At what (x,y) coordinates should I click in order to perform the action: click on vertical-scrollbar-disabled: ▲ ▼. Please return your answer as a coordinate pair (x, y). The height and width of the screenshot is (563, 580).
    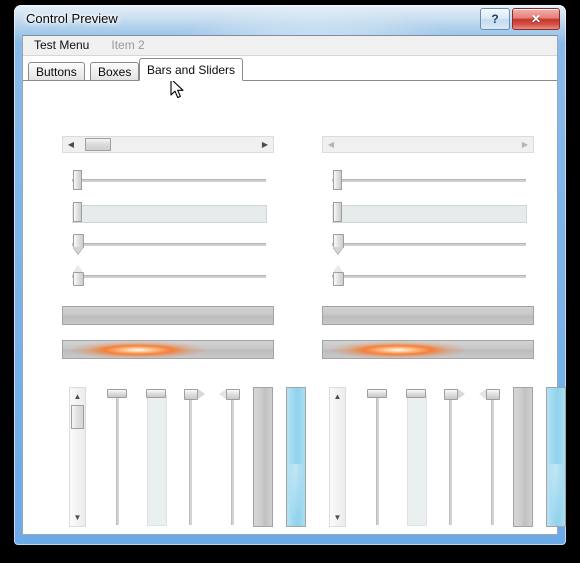
    Looking at the image, I should click on (337, 457).